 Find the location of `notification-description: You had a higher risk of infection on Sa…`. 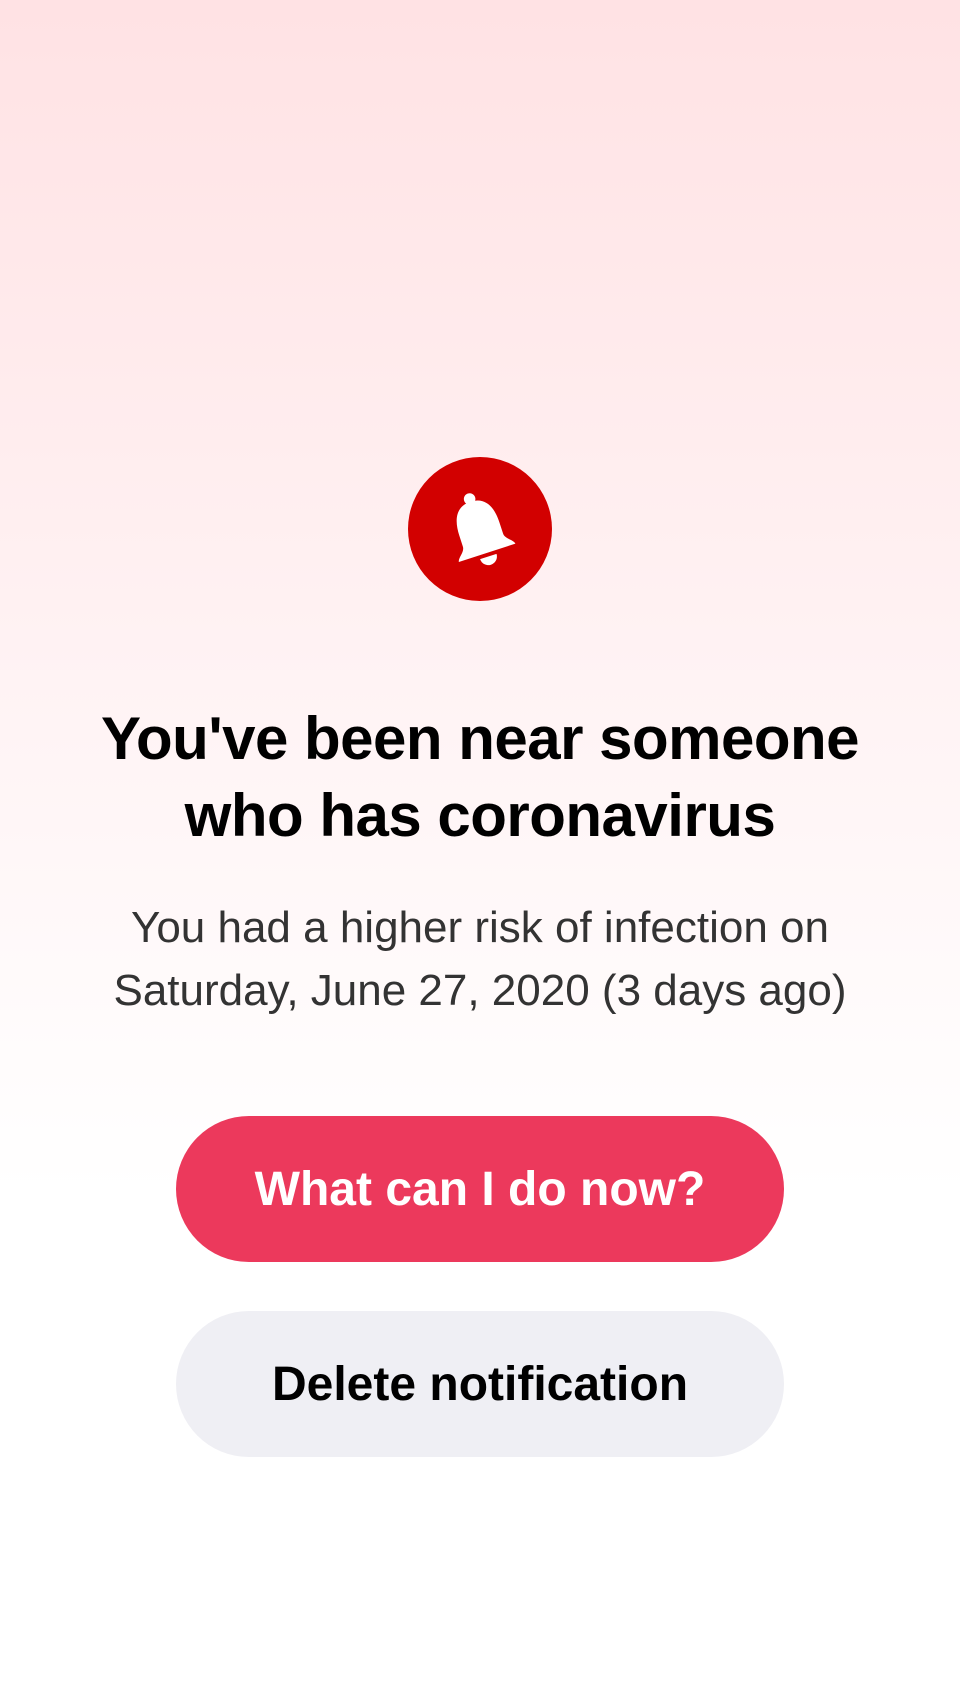

notification-description: You had a higher risk of infection on Sa… is located at coordinates (480, 959).